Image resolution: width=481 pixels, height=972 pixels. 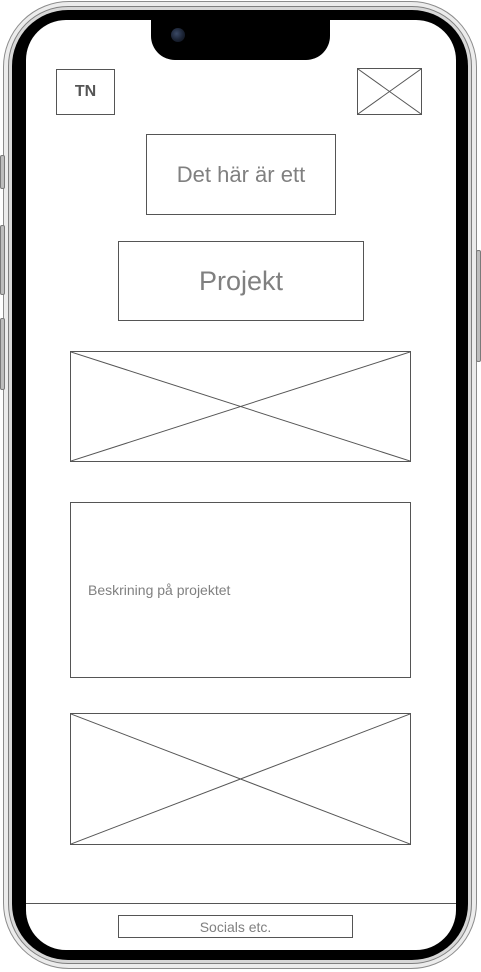 I want to click on front-camera-icon, so click(x=178, y=35).